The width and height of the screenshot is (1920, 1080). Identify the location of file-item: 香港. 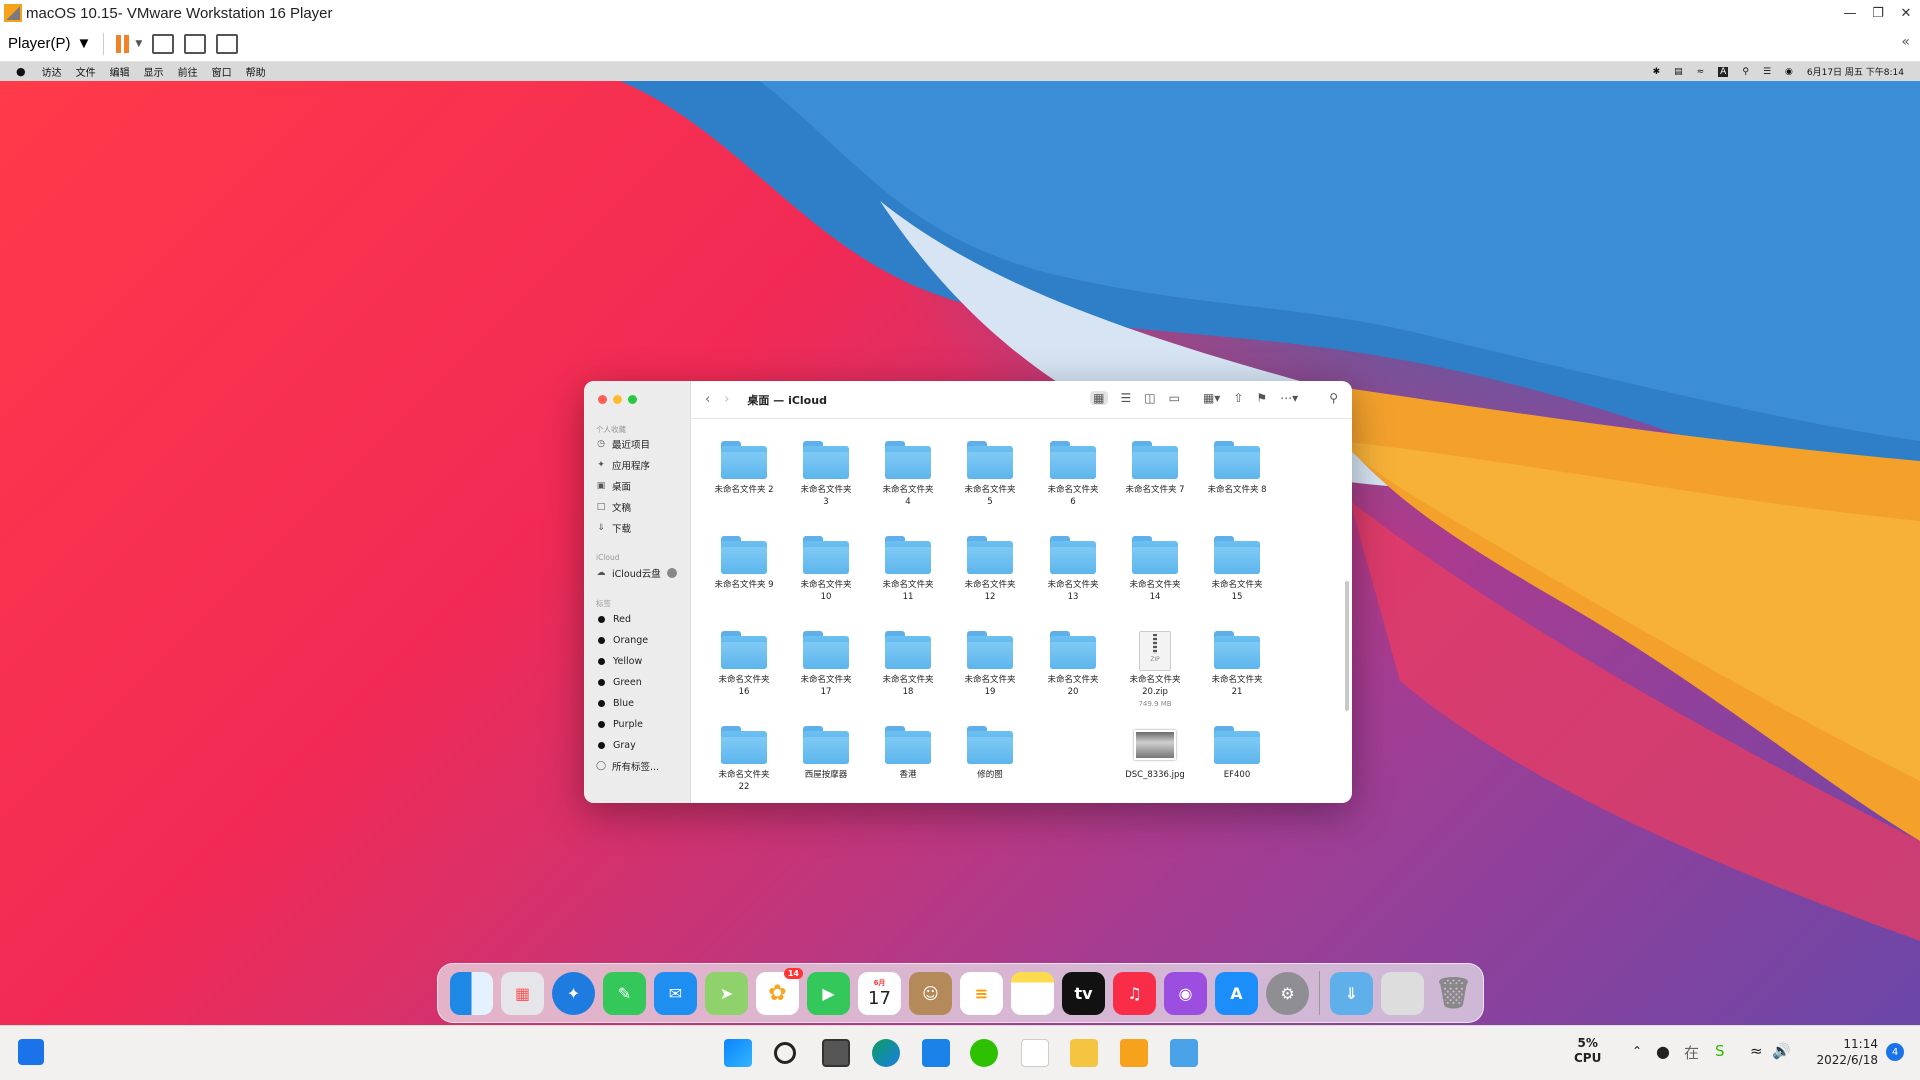
(908, 753).